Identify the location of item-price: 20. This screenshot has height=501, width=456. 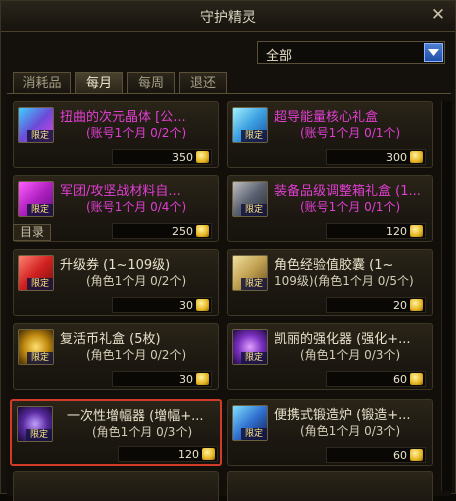
(376, 305).